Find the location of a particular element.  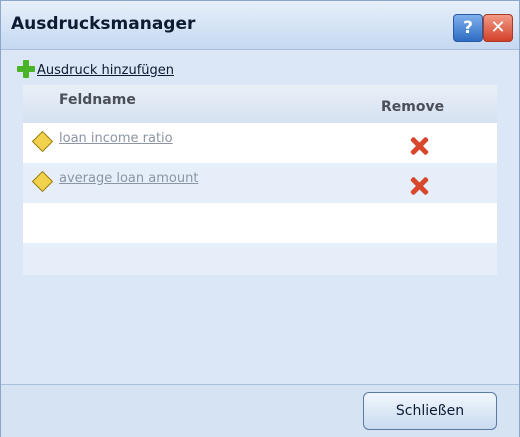

close-window-button: ✕ is located at coordinates (498, 28).